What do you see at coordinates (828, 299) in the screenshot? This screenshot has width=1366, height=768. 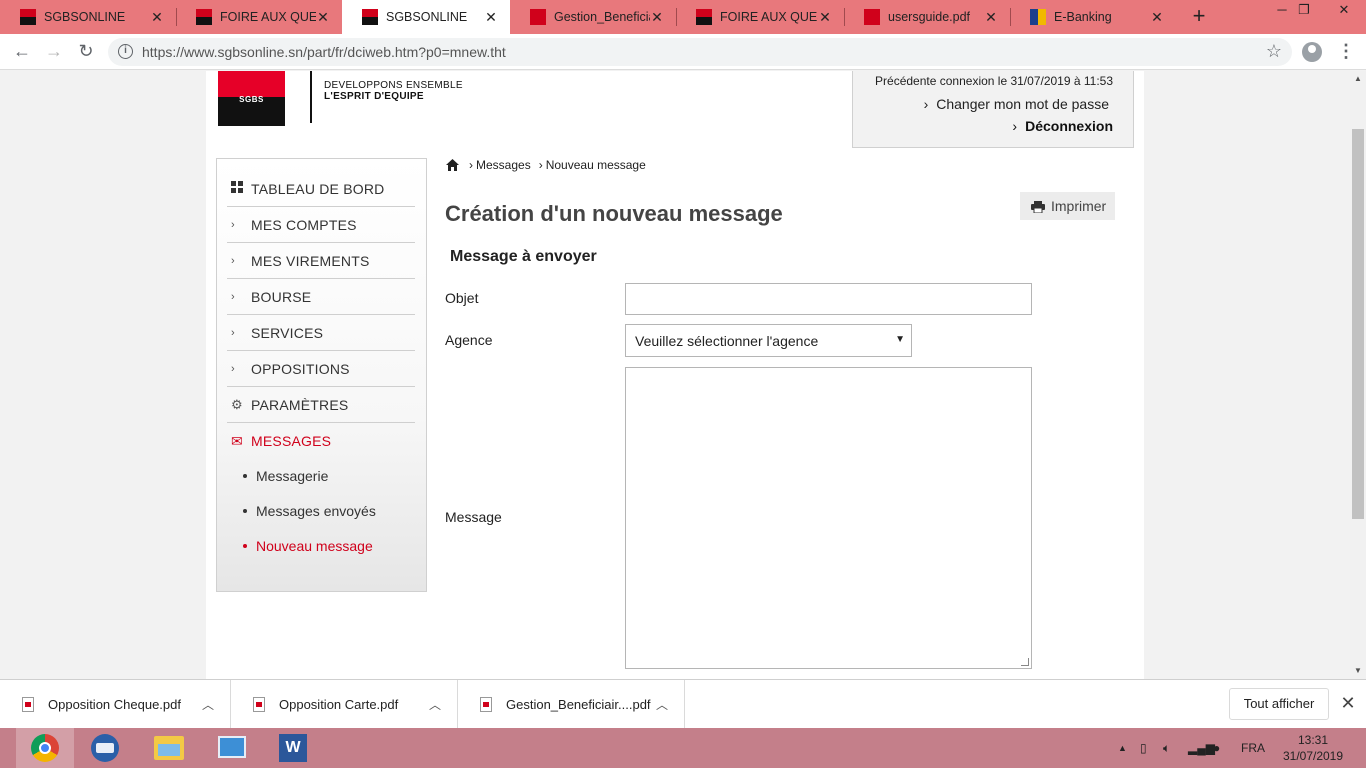 I see `object-input` at bounding box center [828, 299].